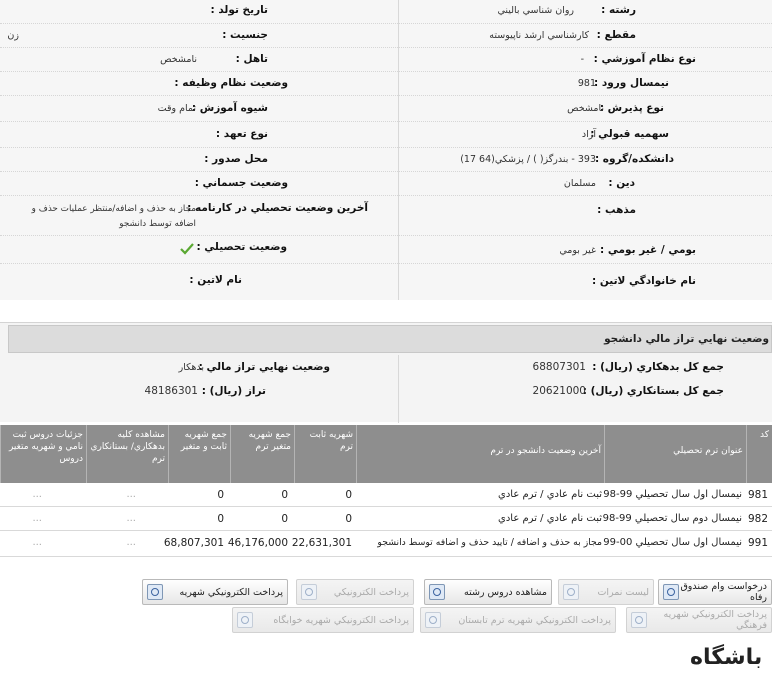  I want to click on profile-row: نيمسال ورود : 981 وضعيت نظام وظيفه :, so click(386, 84).